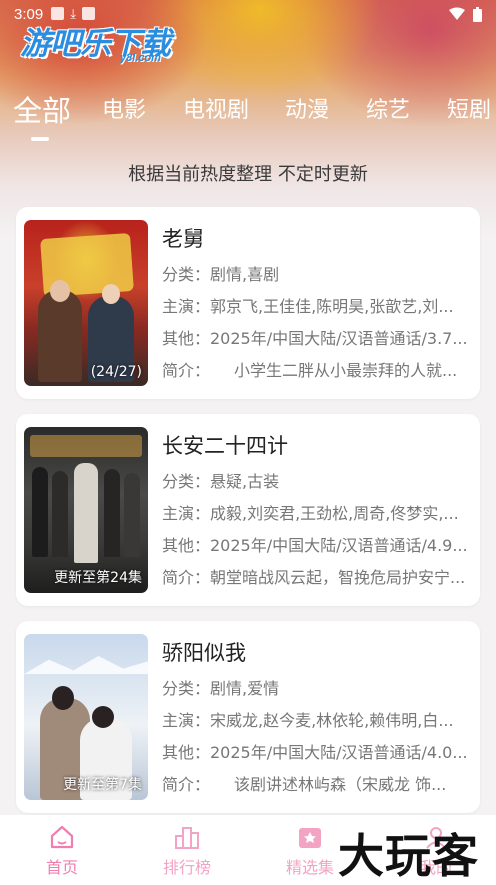 The width and height of the screenshot is (496, 885). What do you see at coordinates (61, 867) in the screenshot?
I see `nav-home-label: 首页` at bounding box center [61, 867].